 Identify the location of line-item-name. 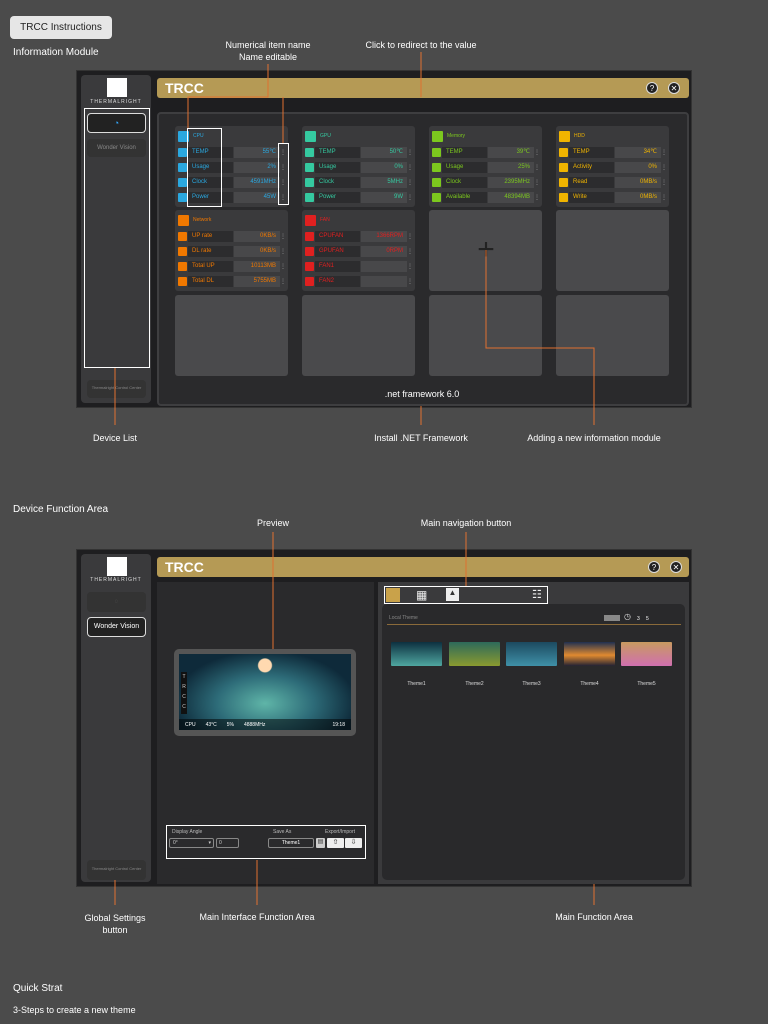
(228, 96).